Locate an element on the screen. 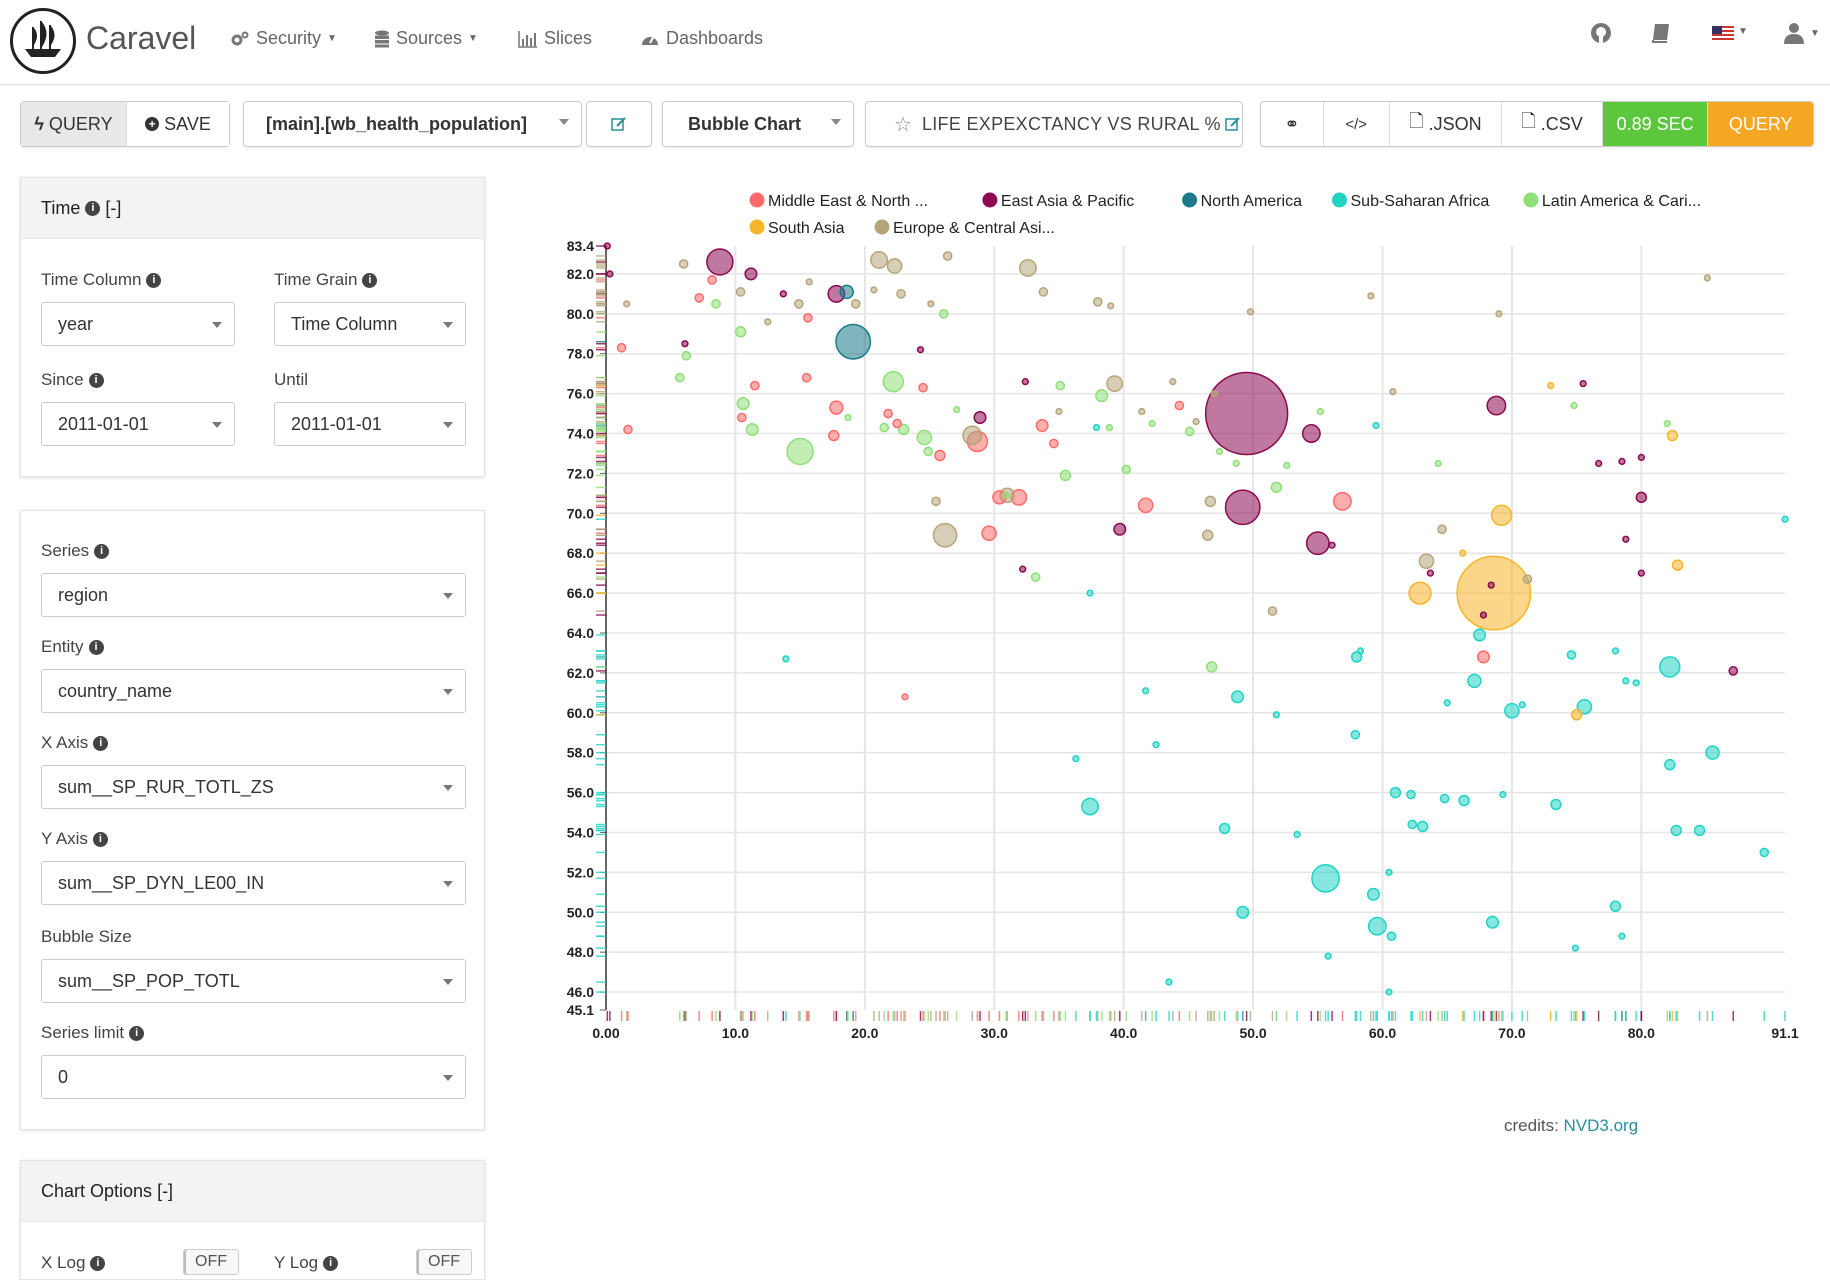 The image size is (1830, 1280). y-log-toggle: OFF is located at coordinates (444, 1262).